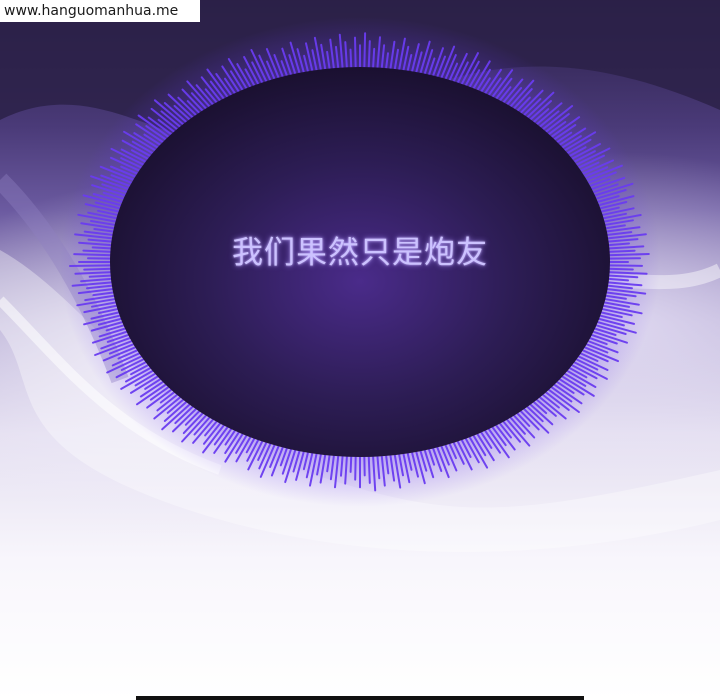  What do you see at coordinates (360, 698) in the screenshot?
I see `divider-bar` at bounding box center [360, 698].